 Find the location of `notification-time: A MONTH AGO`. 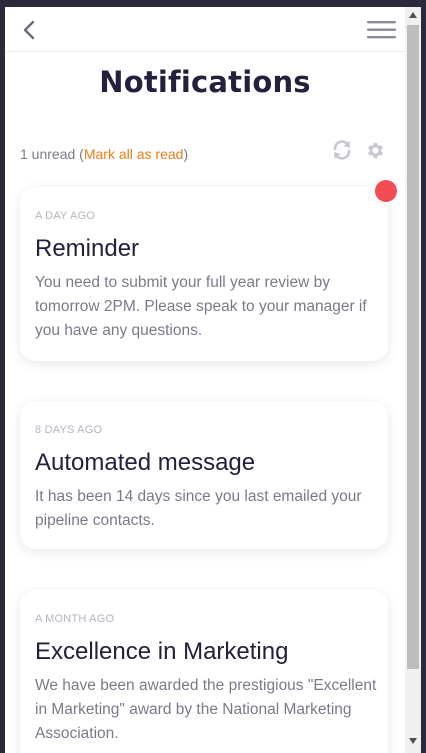

notification-time: A MONTH AGO is located at coordinates (75, 619).